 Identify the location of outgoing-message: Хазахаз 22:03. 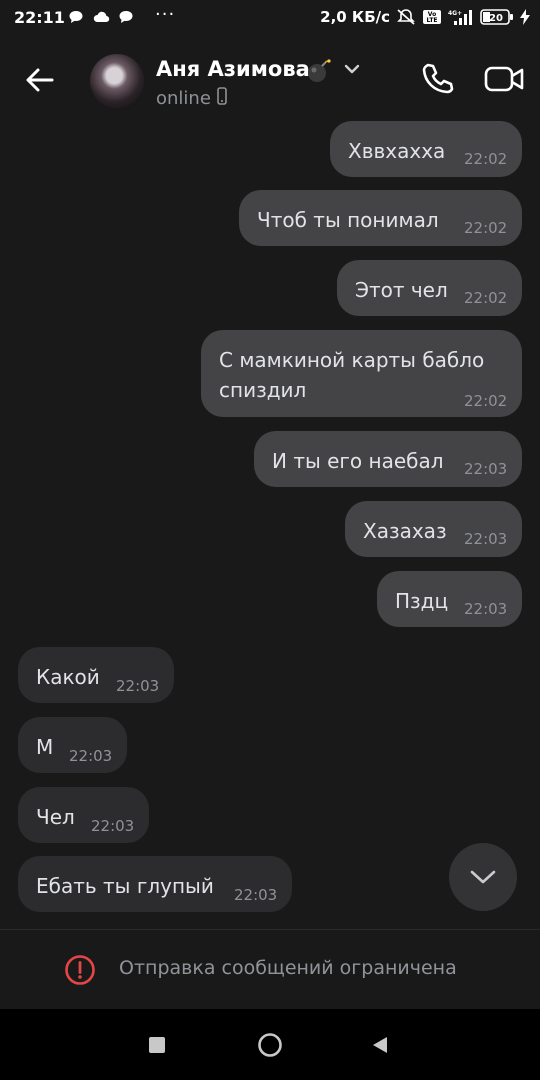
(433, 529).